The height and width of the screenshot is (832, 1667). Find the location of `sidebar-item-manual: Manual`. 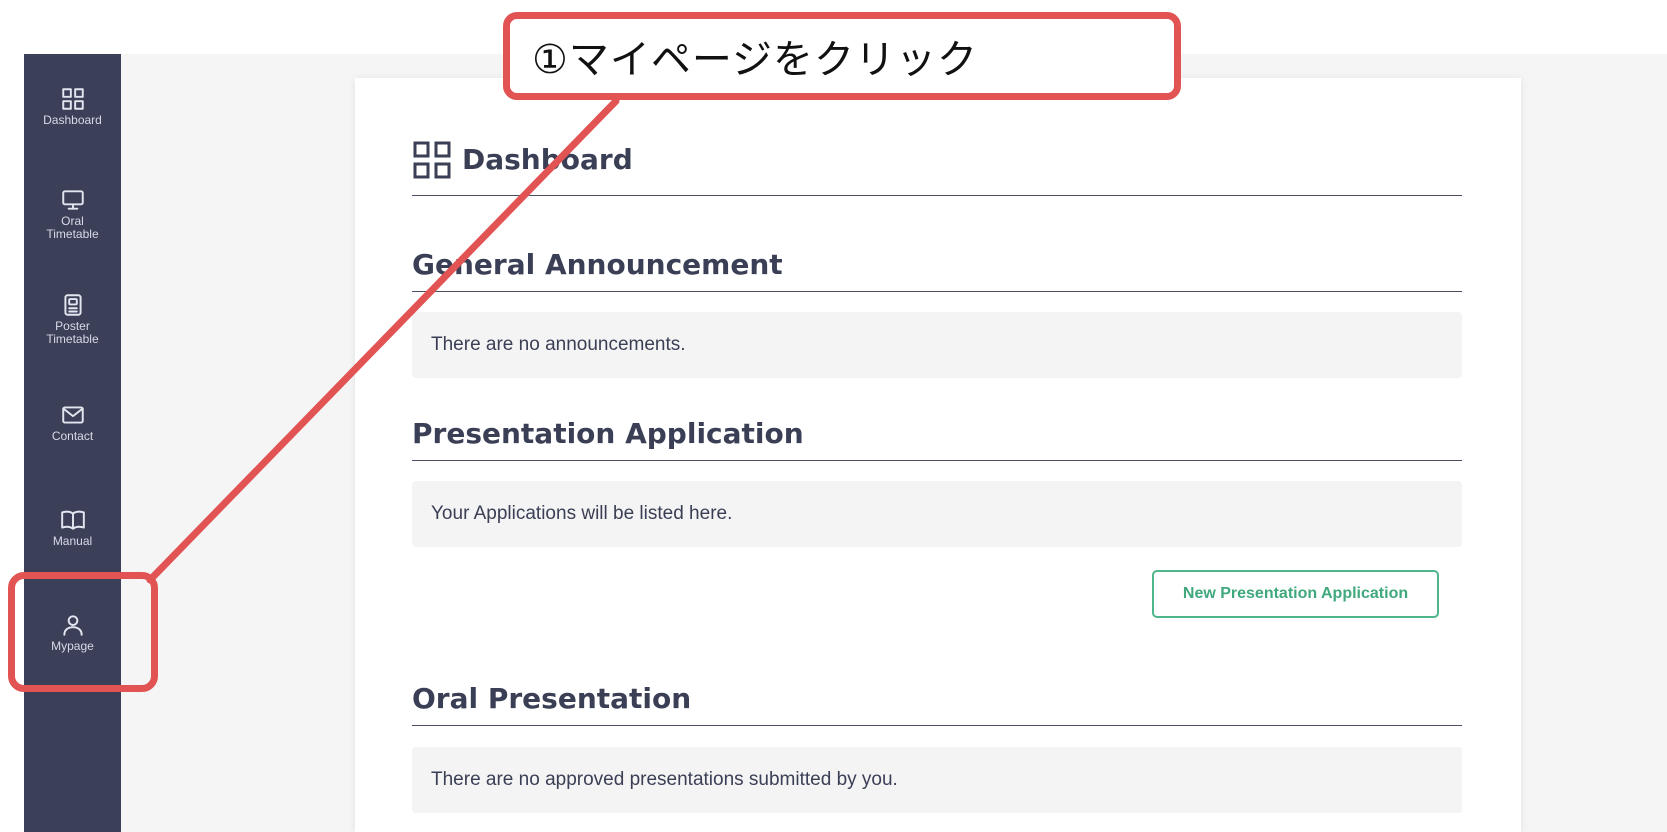

sidebar-item-manual: Manual is located at coordinates (72, 527).